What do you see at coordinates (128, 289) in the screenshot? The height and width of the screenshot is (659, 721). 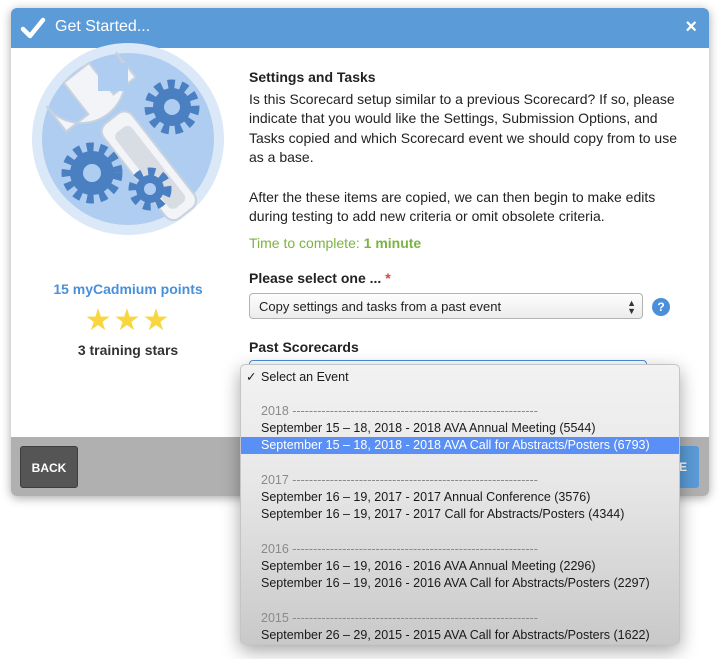 I see `points-text: 15 myCadmium points` at bounding box center [128, 289].